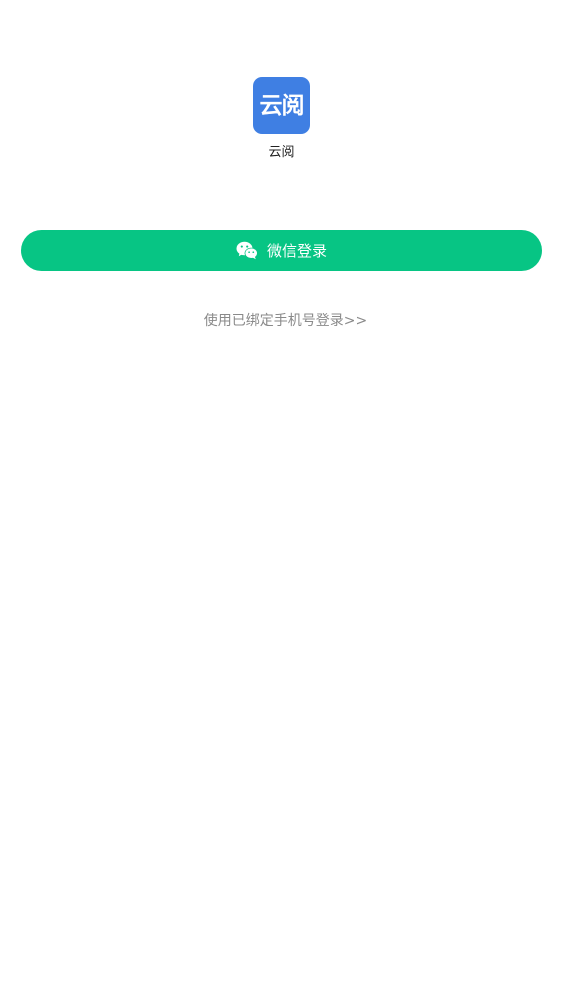  I want to click on wechat-login-button: 微信登录, so click(281, 250).